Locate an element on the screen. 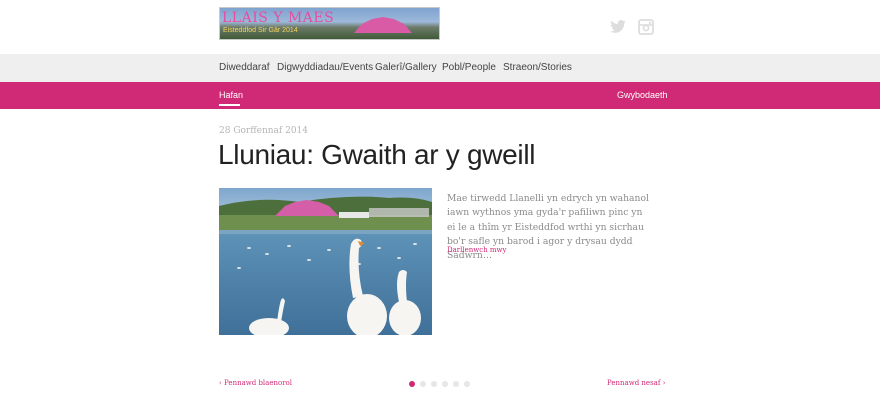 This screenshot has width=880, height=405. nav-item-gwybodaeth: Gwybodaeth is located at coordinates (642, 95).